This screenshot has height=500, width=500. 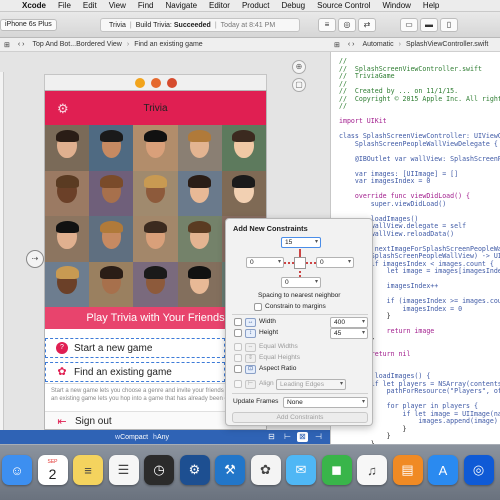 I want to click on menu-find: Find, so click(x=146, y=5).